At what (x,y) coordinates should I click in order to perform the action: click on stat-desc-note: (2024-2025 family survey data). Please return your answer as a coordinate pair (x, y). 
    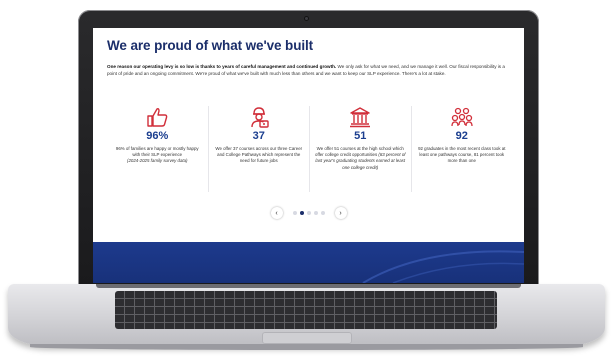
    Looking at the image, I should click on (157, 161).